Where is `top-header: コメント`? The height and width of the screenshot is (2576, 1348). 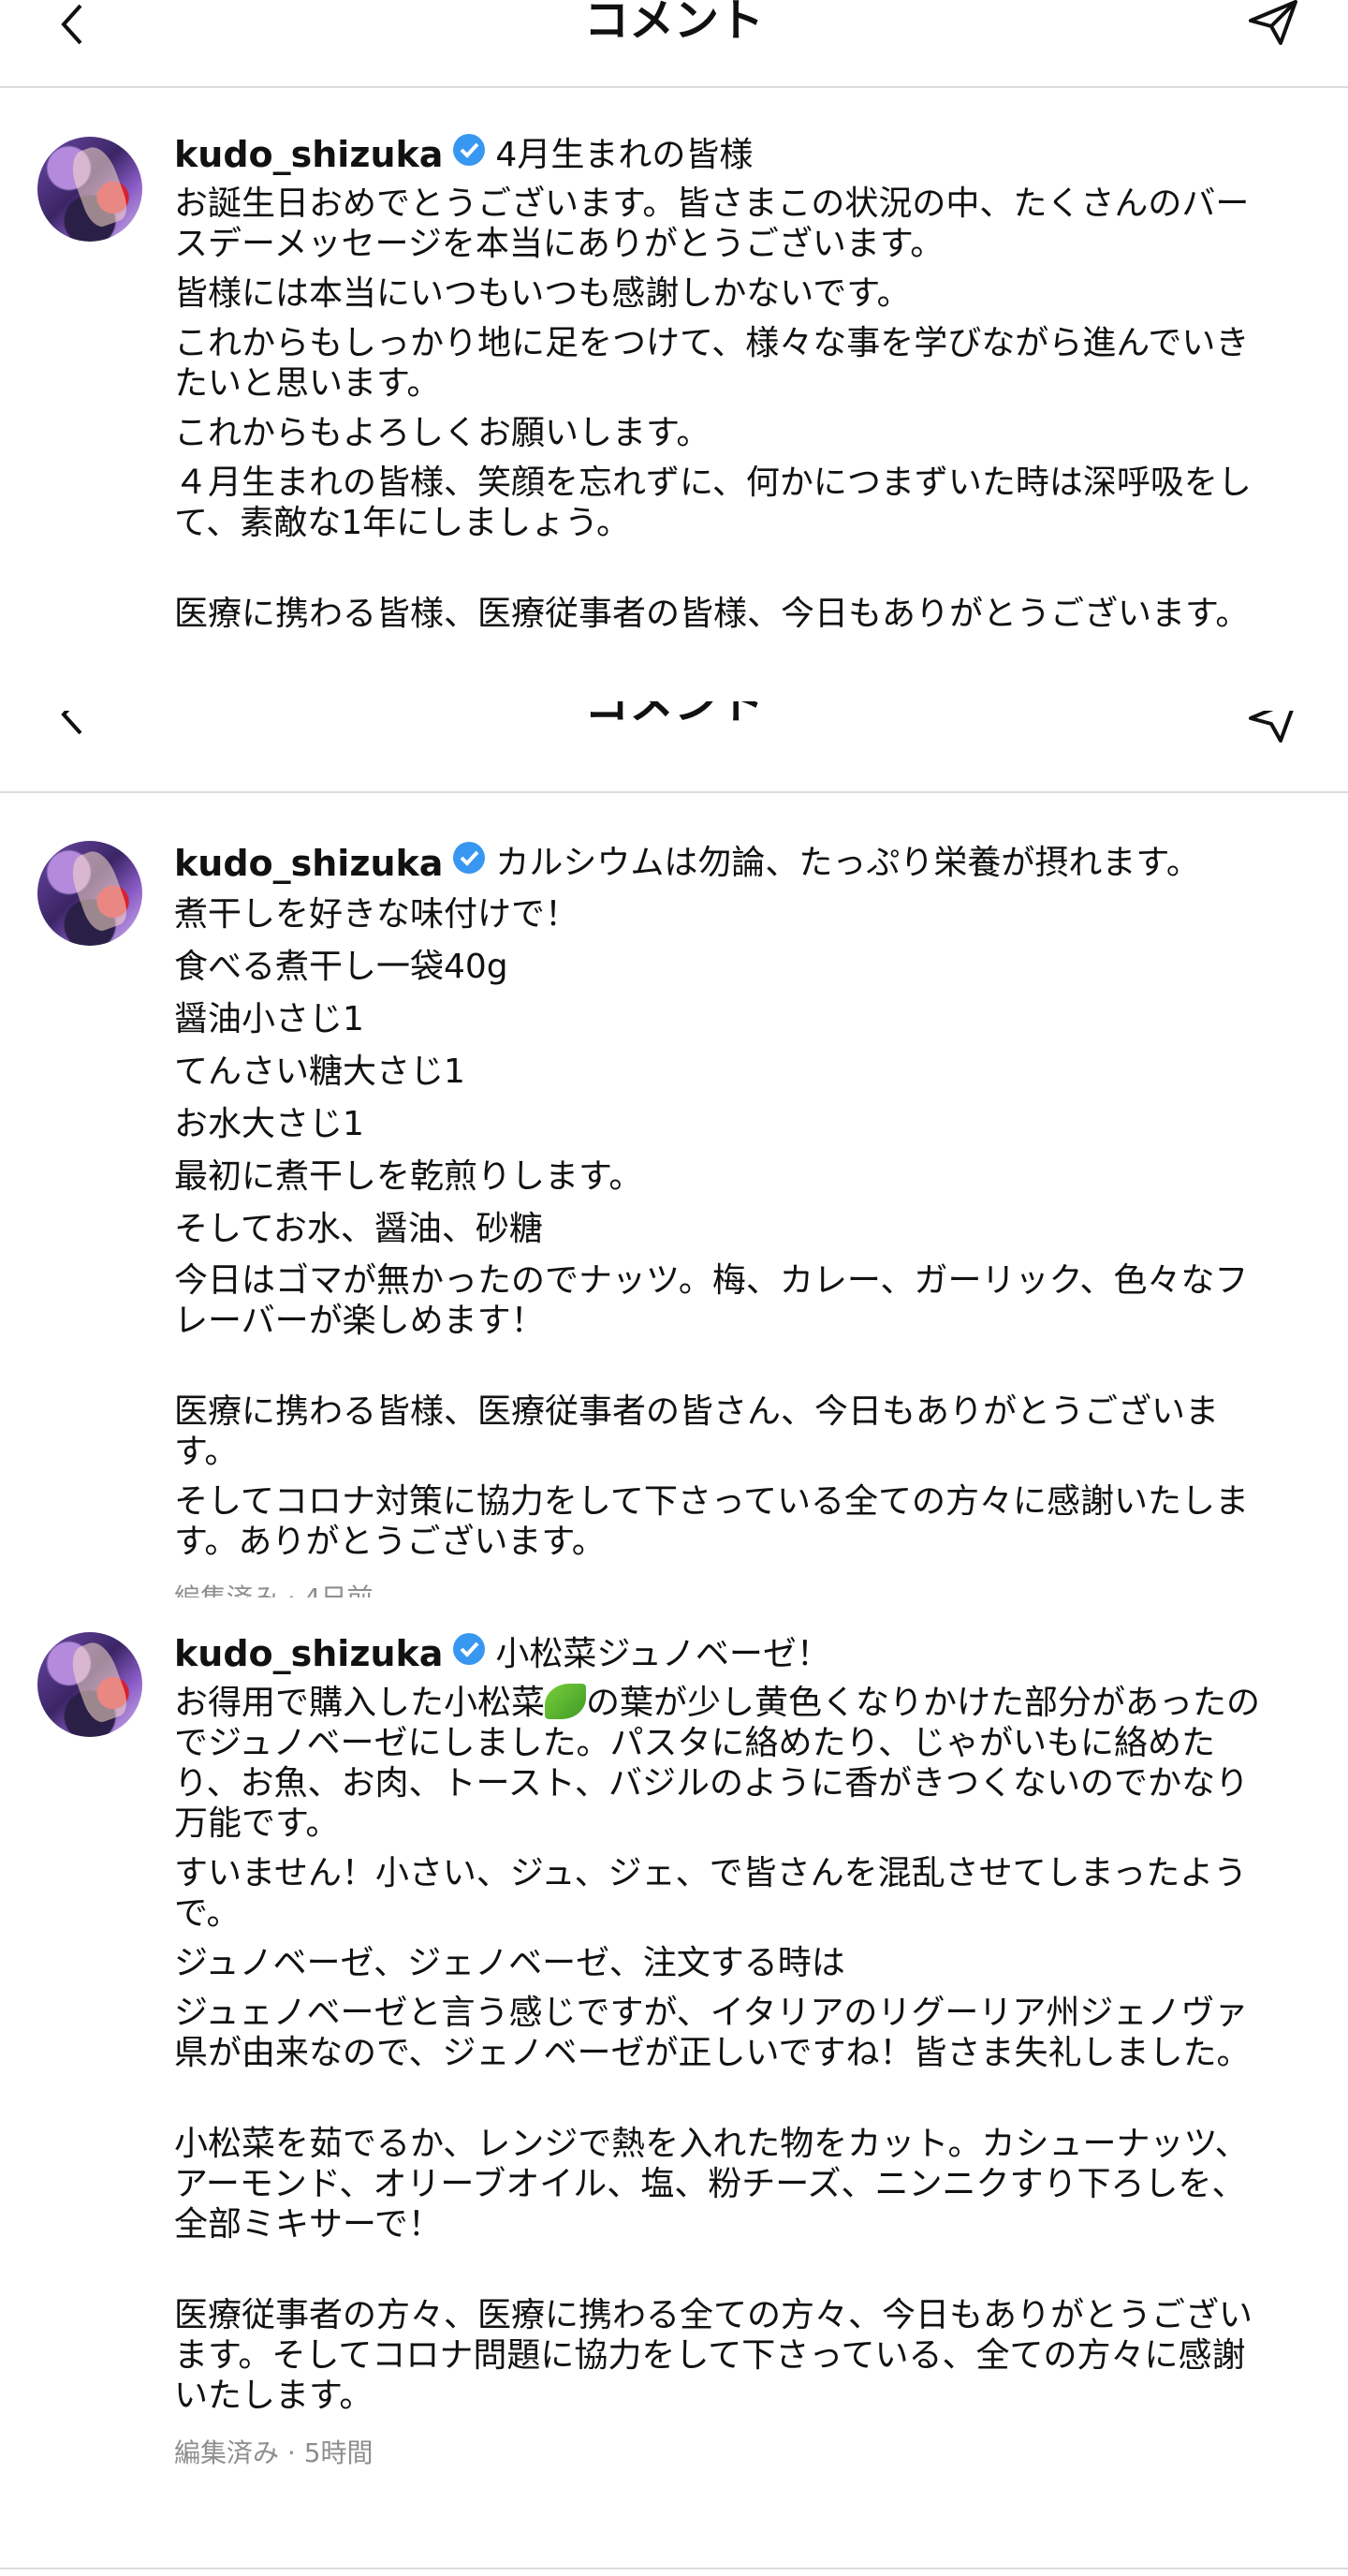
top-header: コメント is located at coordinates (674, 44).